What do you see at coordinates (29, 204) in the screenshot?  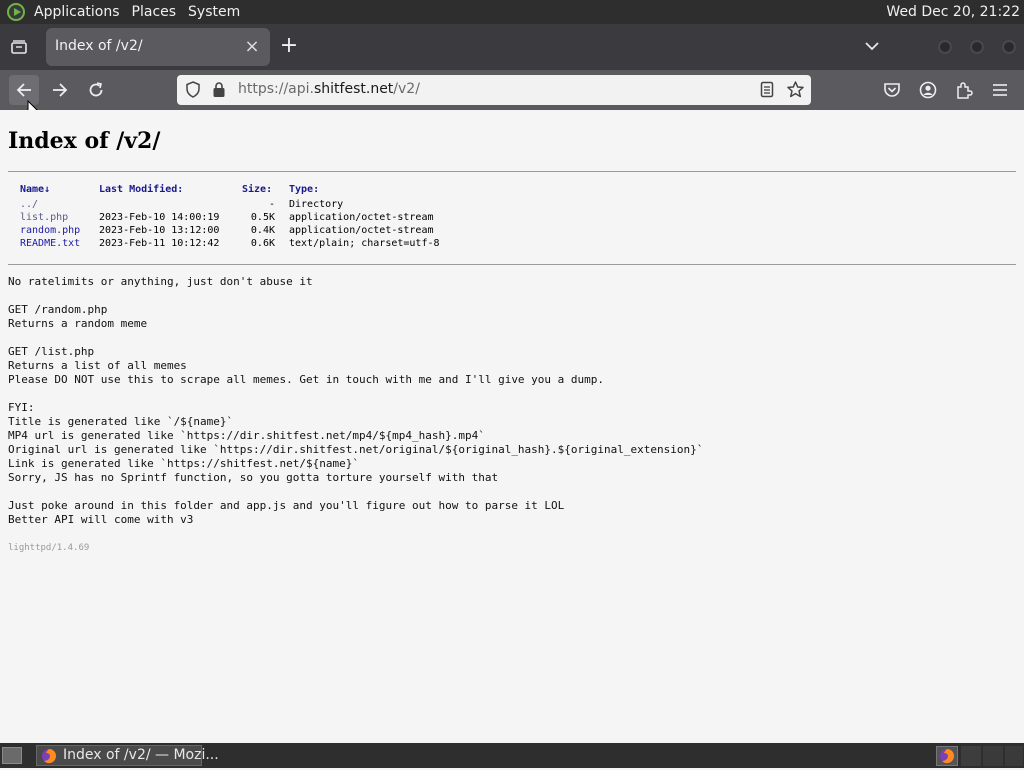 I see `parent-directory-link: ../` at bounding box center [29, 204].